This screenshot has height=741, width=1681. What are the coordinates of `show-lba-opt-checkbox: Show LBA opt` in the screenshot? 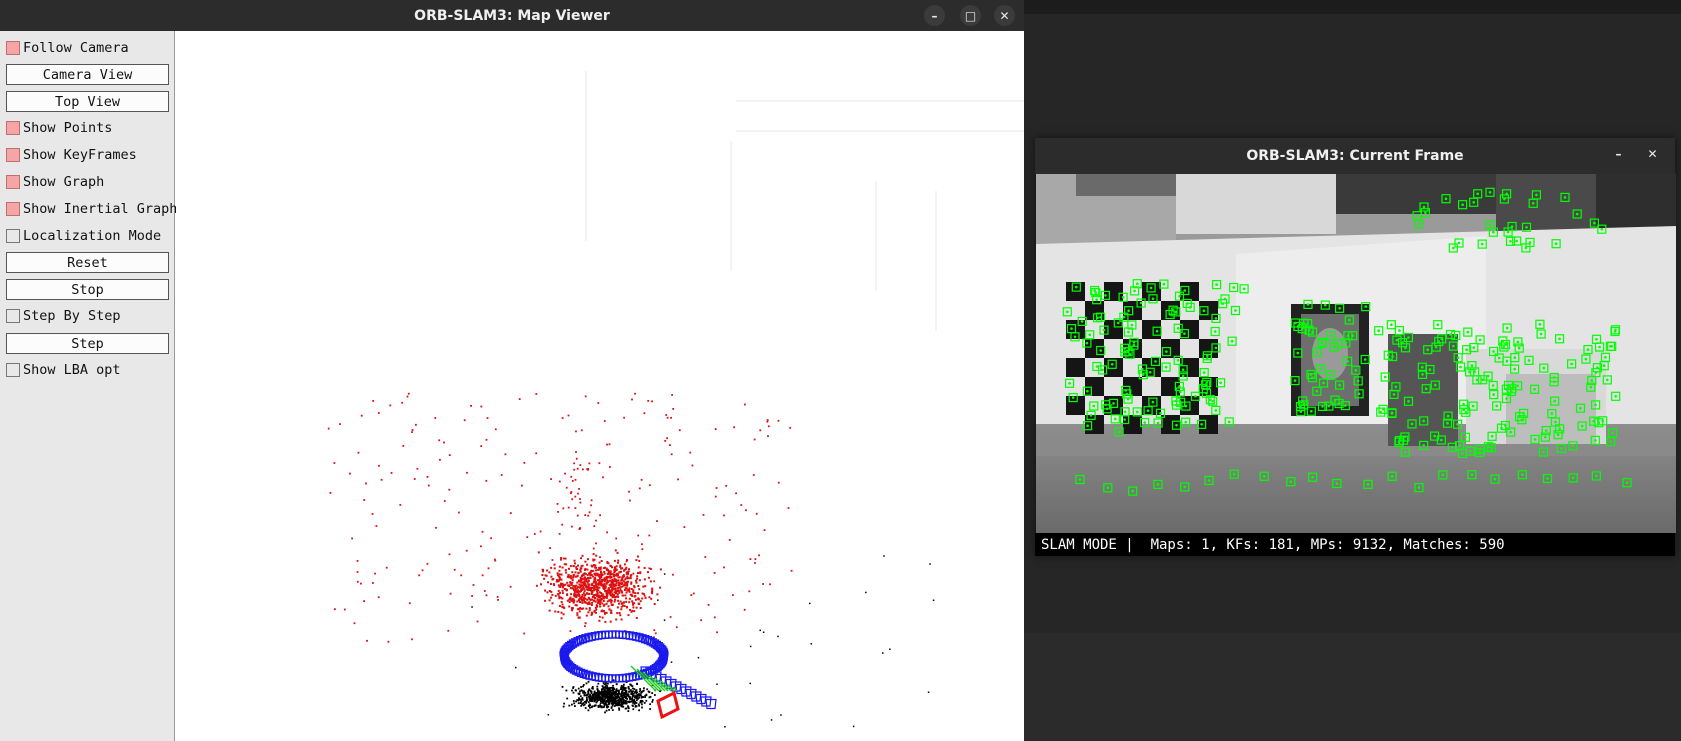 It's located at (63, 370).